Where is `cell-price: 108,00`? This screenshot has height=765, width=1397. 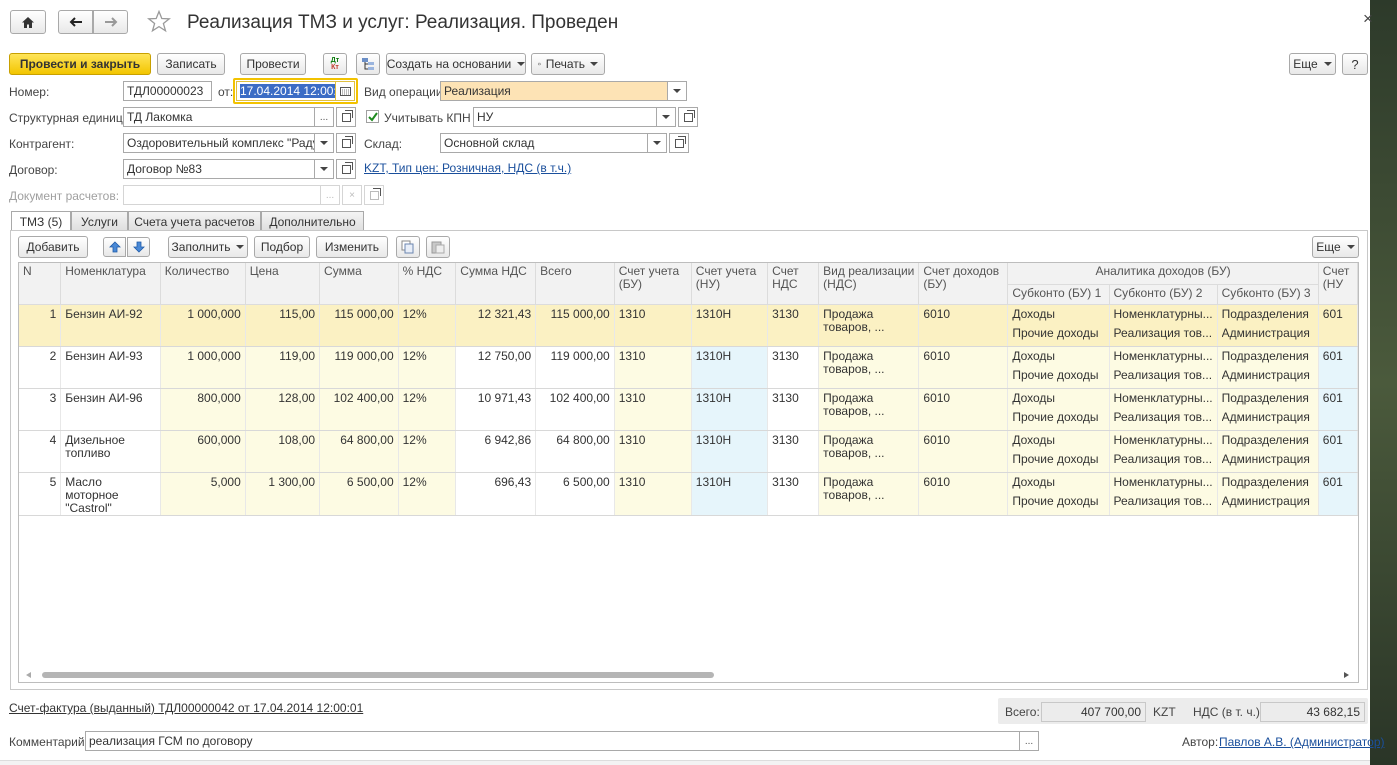
cell-price: 108,00 is located at coordinates (283, 451).